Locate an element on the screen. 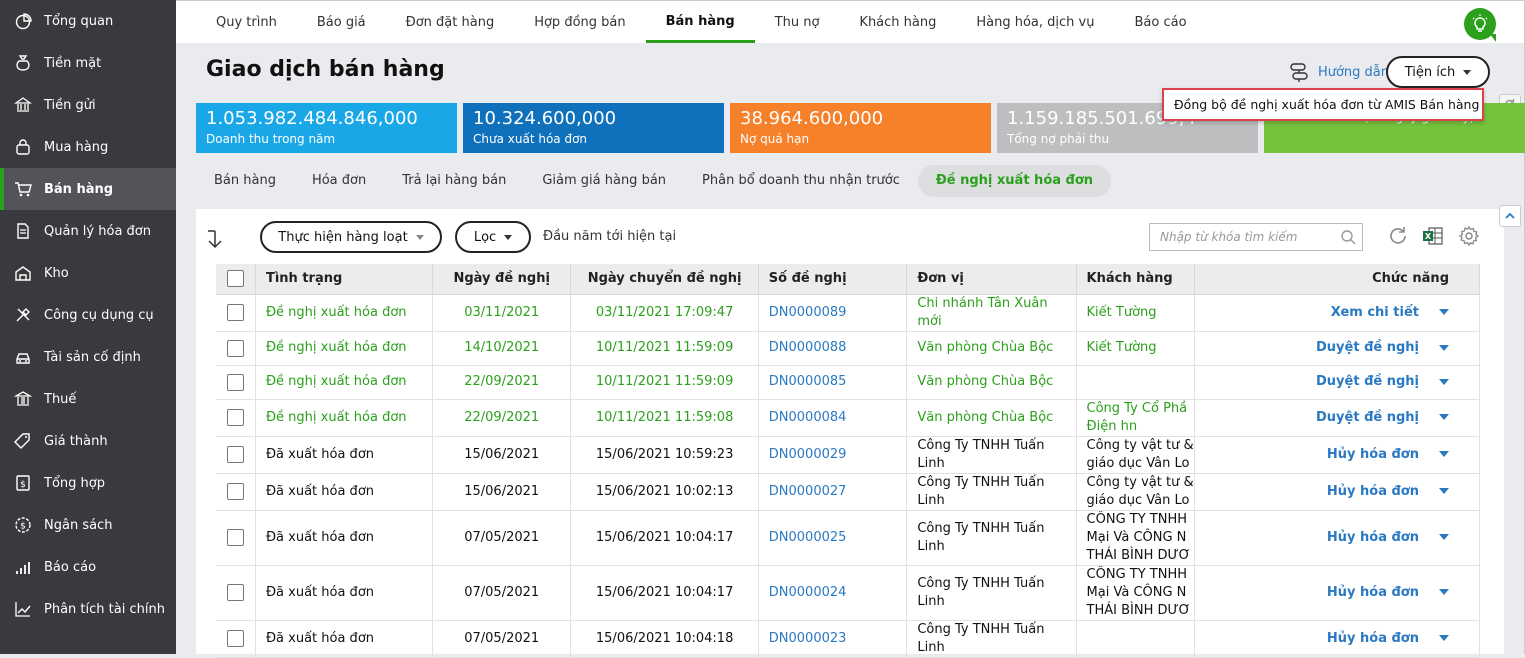 The height and width of the screenshot is (658, 1525). summary-card-1: 1.053.982.484.846,000 Doanh thu trong năm is located at coordinates (326, 128).